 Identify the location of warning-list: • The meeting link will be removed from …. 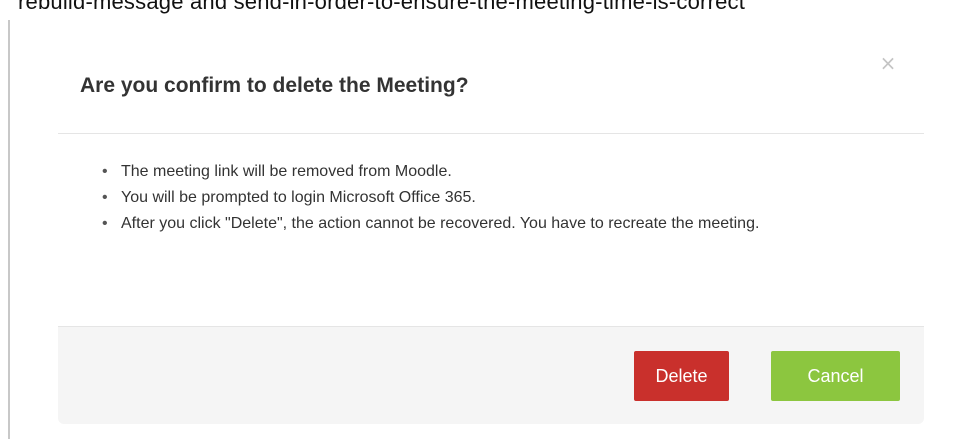
(492, 198).